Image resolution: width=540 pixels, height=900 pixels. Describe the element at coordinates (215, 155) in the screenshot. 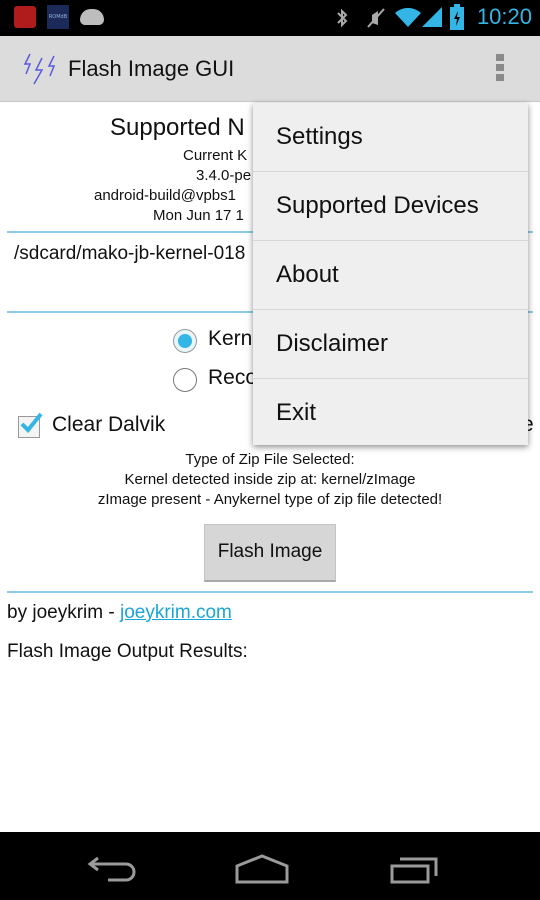

I see `kernel-info-line: Current K` at that location.